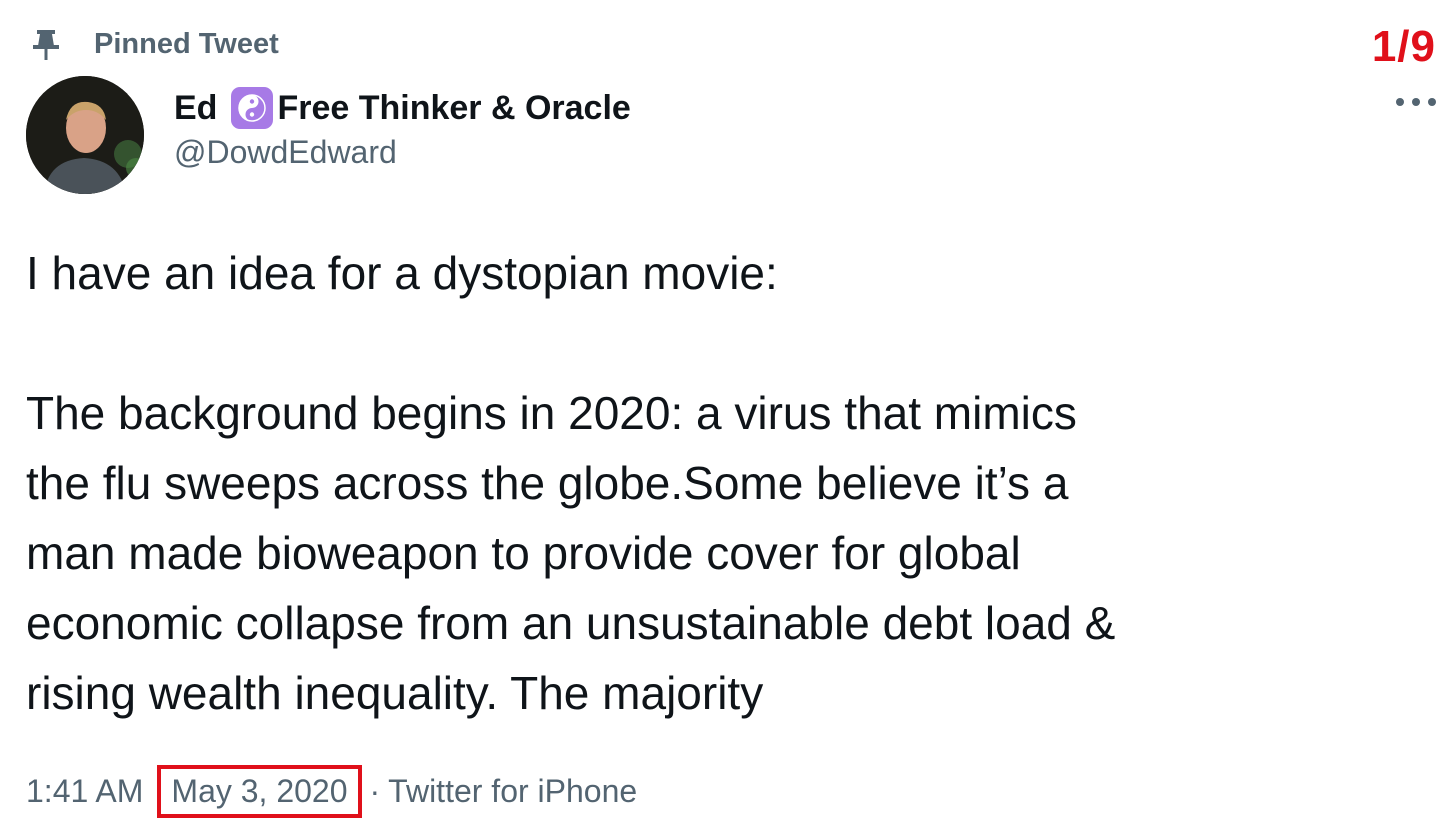  I want to click on pinned-label: Pinned Tweet, so click(186, 43).